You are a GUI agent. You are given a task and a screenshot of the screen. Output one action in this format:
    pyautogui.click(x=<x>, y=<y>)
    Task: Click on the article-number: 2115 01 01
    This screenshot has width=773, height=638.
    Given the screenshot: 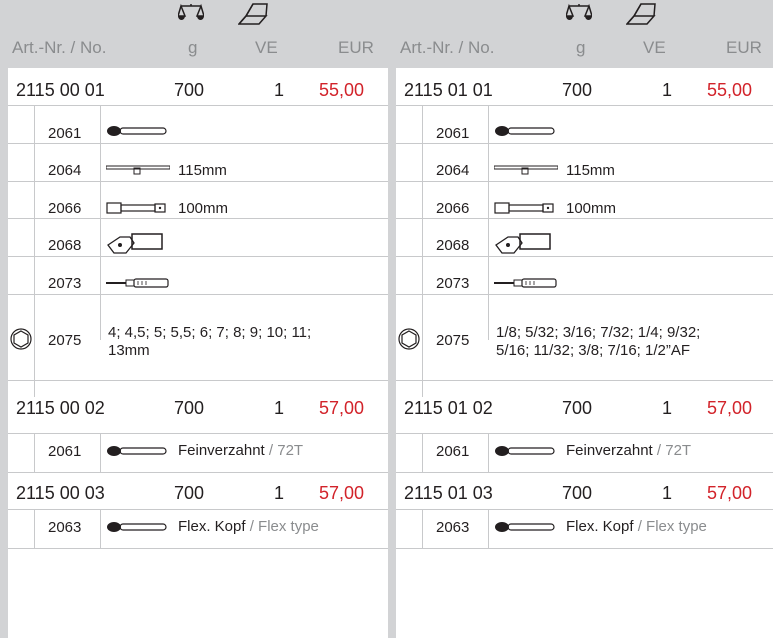 What is the action you would take?
    pyautogui.click(x=448, y=90)
    